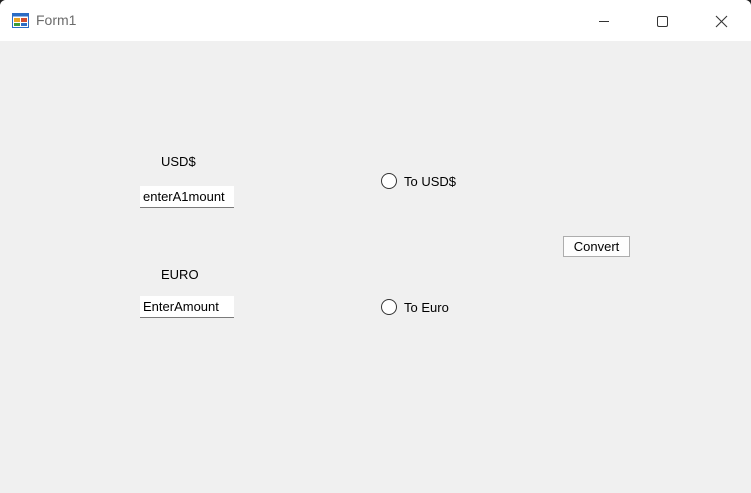 This screenshot has width=751, height=493. What do you see at coordinates (430, 181) in the screenshot?
I see `radio-to-usd-label: To USD$` at bounding box center [430, 181].